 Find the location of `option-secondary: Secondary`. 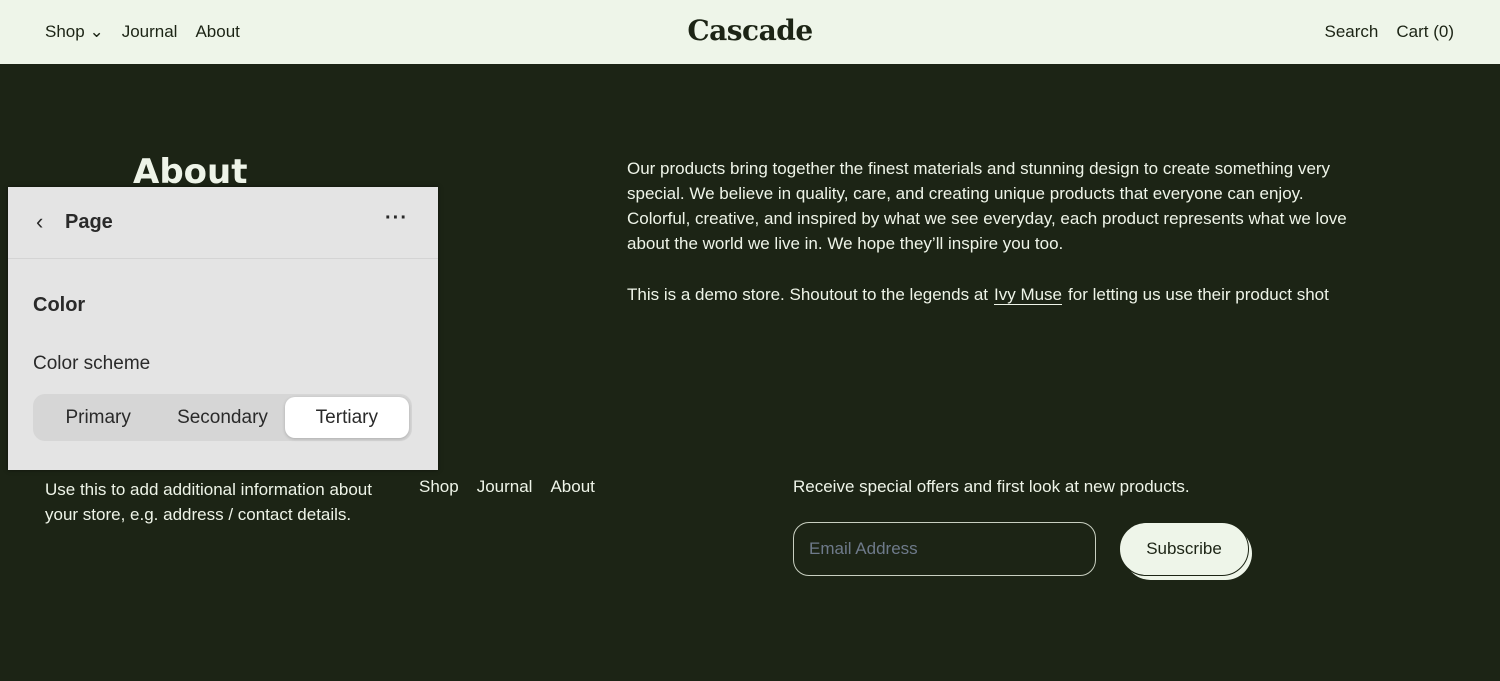

option-secondary: Secondary is located at coordinates (222, 417).